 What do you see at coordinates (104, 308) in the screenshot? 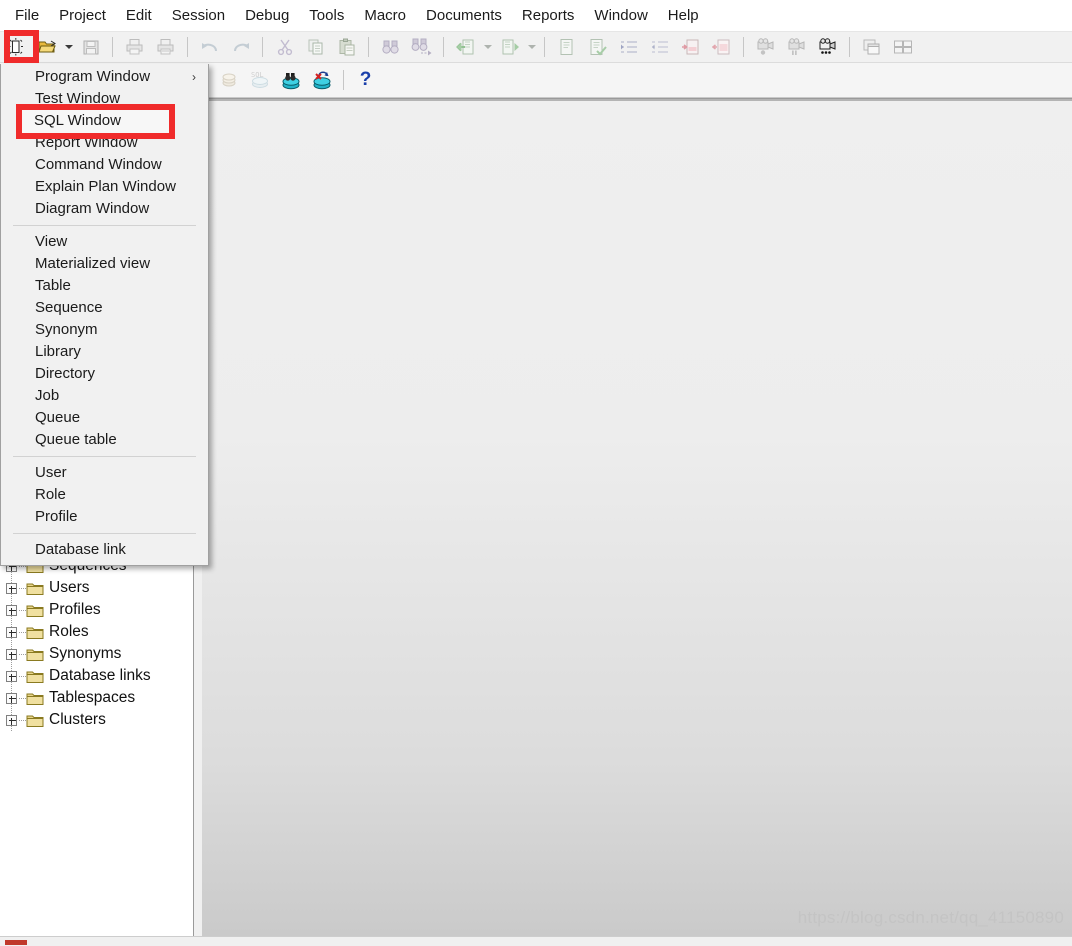
I see `menu-item-sequence: Sequence` at bounding box center [104, 308].